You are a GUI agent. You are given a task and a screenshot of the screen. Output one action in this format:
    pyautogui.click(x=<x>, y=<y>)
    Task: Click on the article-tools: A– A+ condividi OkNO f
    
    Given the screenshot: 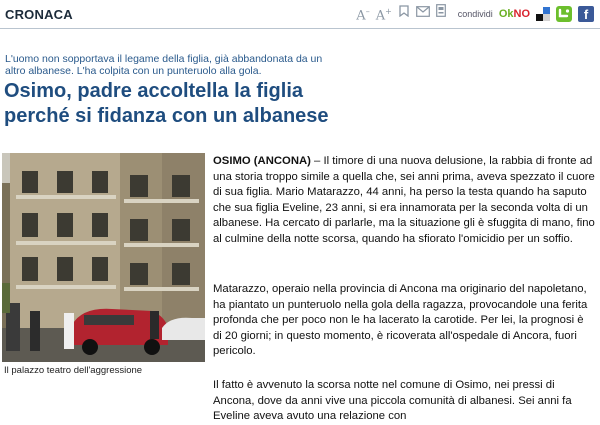 What is the action you would take?
    pyautogui.click(x=475, y=14)
    